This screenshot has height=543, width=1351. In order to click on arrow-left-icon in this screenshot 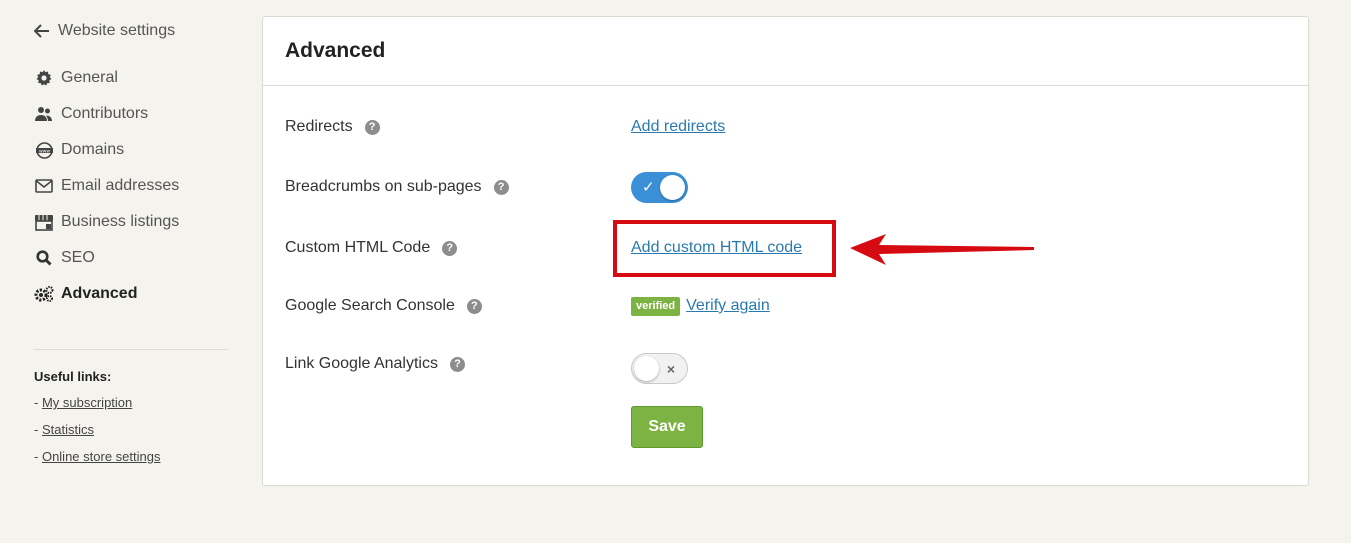, I will do `click(41, 31)`.